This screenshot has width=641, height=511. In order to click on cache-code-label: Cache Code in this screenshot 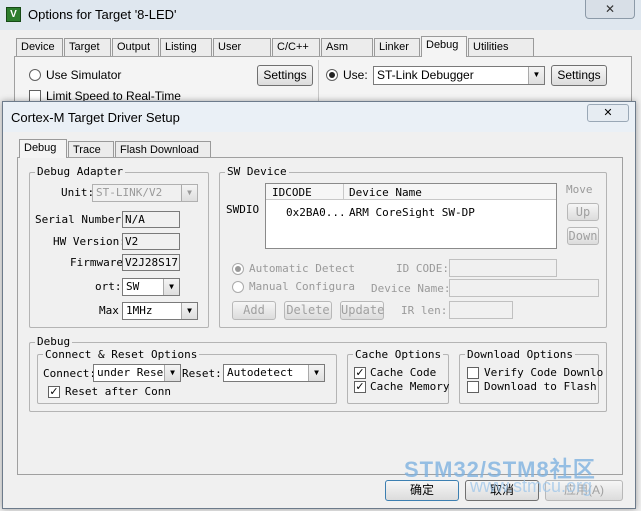, I will do `click(403, 372)`.